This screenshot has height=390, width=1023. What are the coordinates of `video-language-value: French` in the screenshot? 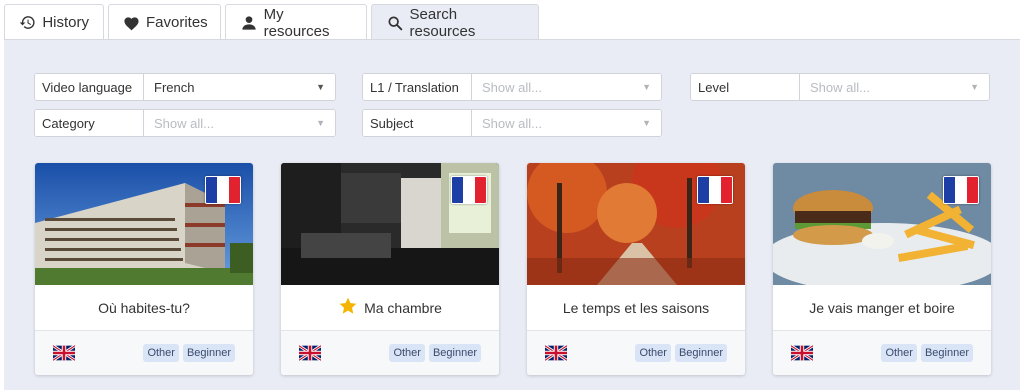 It's located at (174, 87).